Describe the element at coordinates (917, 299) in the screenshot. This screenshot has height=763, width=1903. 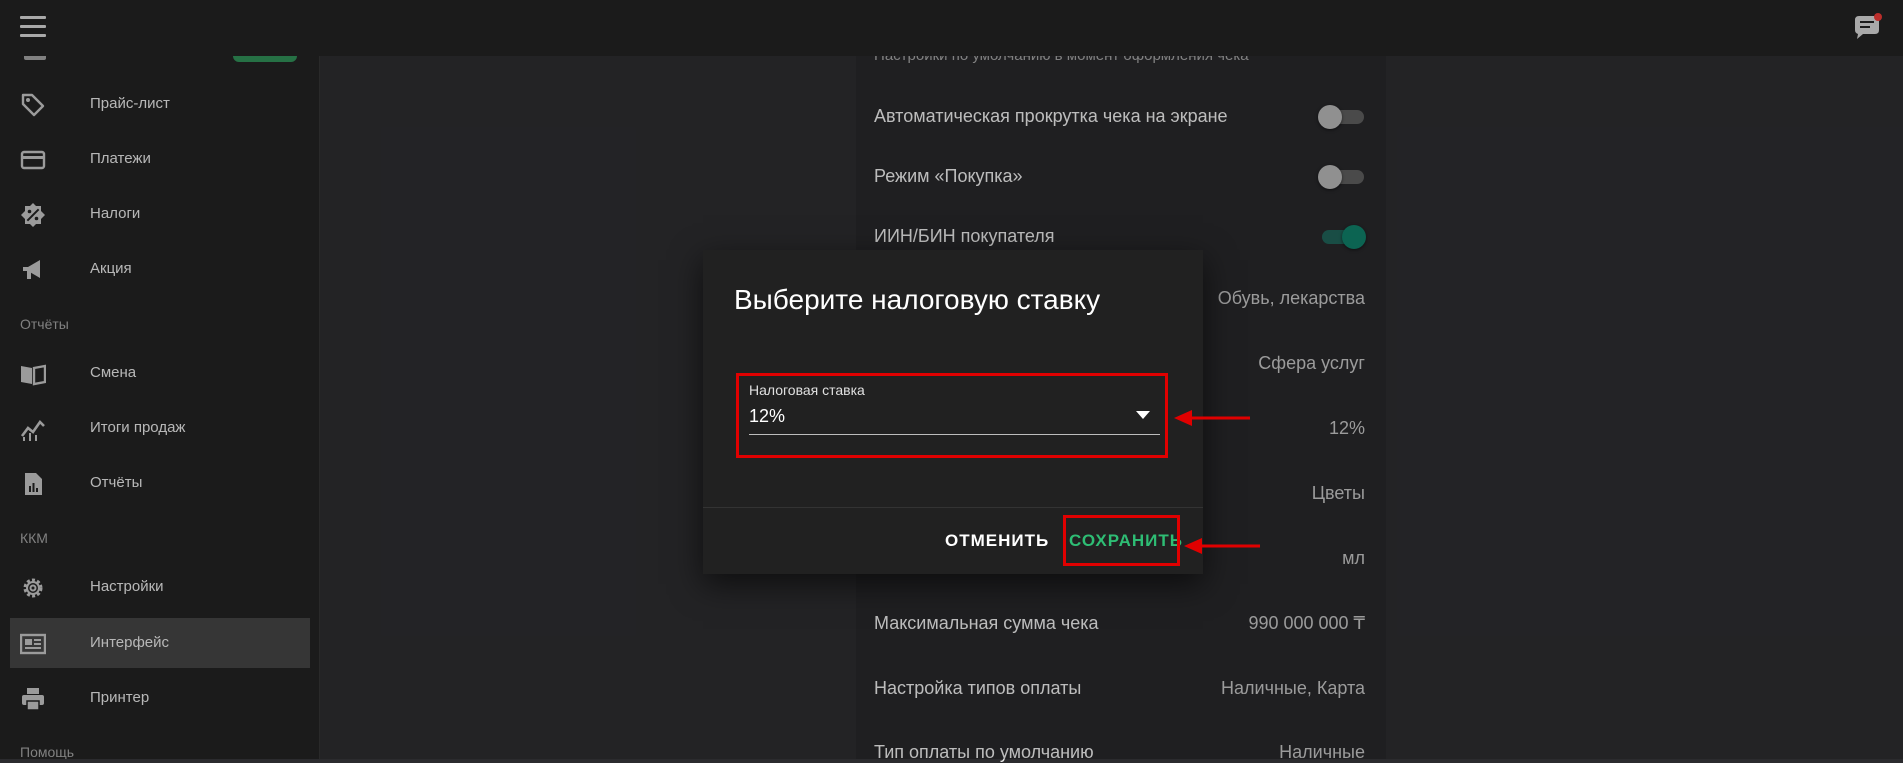
I see `dialog-title: Выберите налоговую ставку` at that location.